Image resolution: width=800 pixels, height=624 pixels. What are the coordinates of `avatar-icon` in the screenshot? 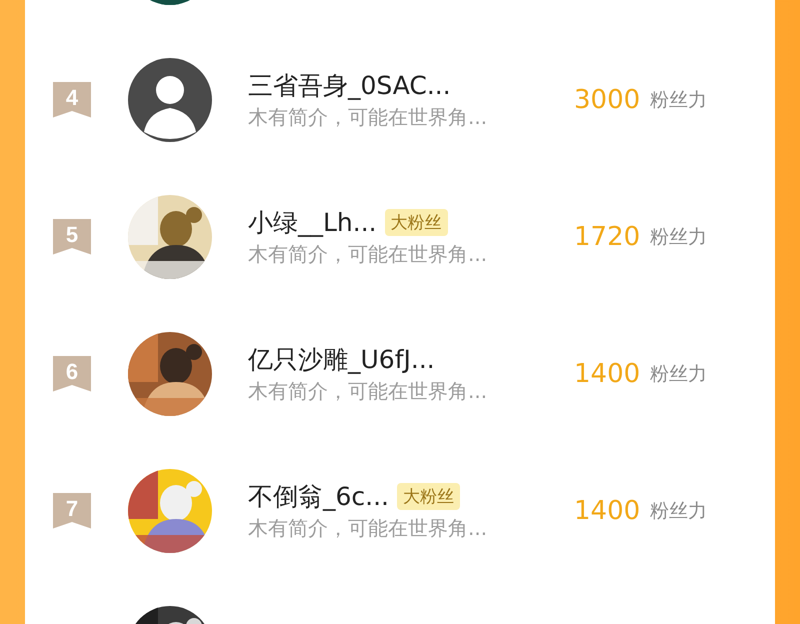 It's located at (170, 100).